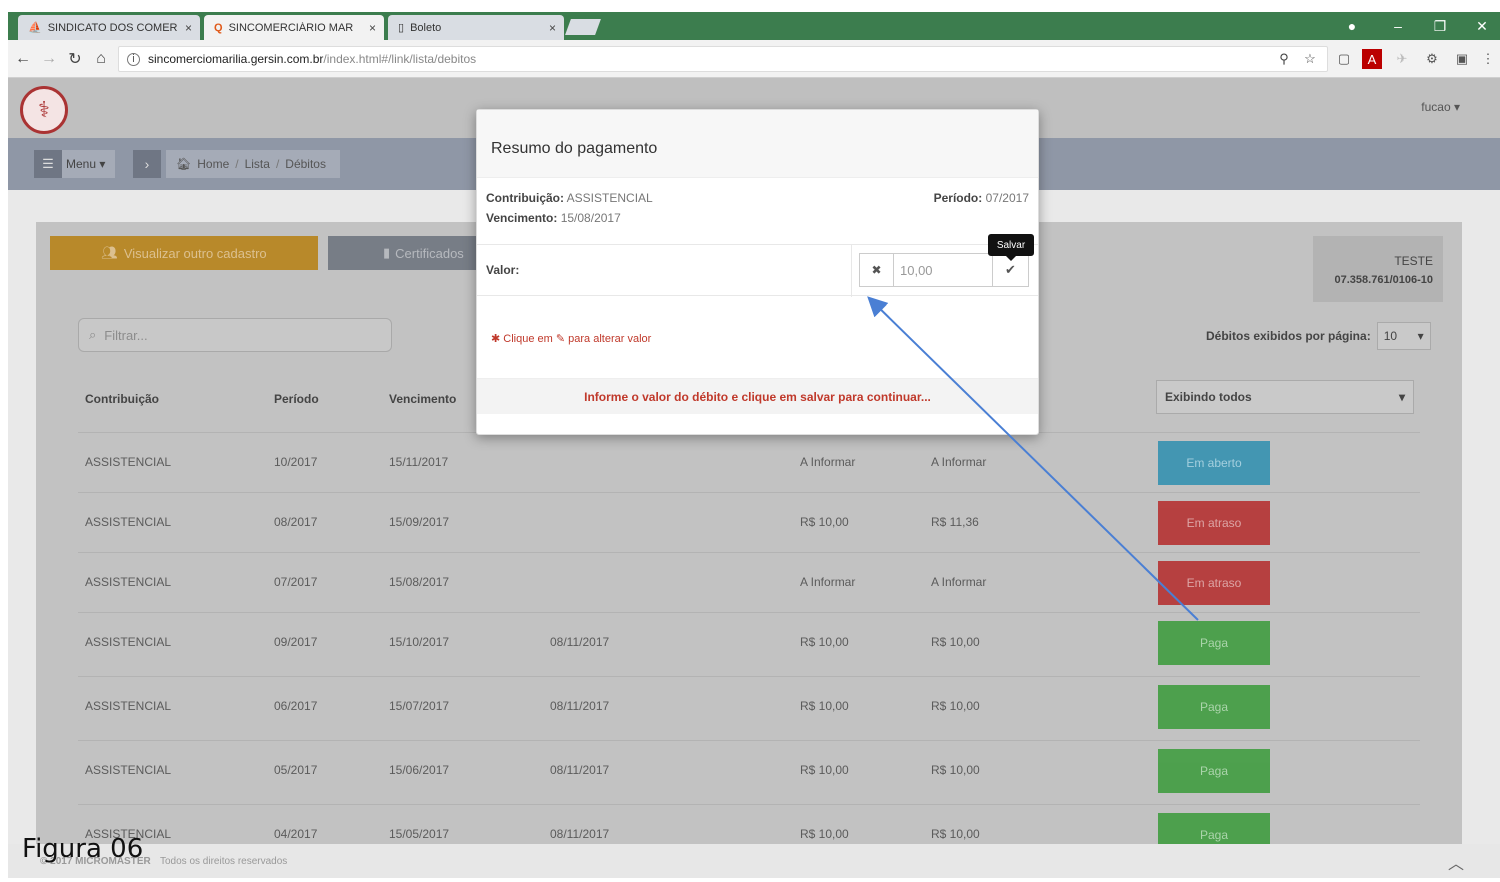  I want to click on annotation-arrow, so click(1033, 458).